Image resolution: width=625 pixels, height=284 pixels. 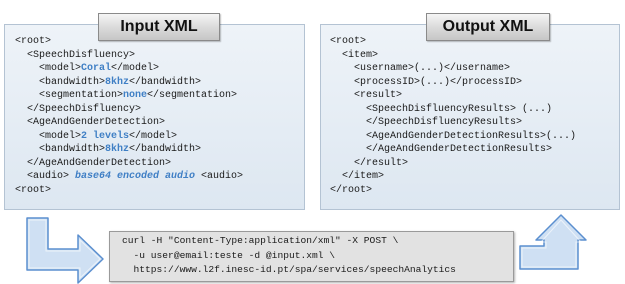 I want to click on xml-tag-text: <AgeAndGenderDetection>, so click(x=90, y=122).